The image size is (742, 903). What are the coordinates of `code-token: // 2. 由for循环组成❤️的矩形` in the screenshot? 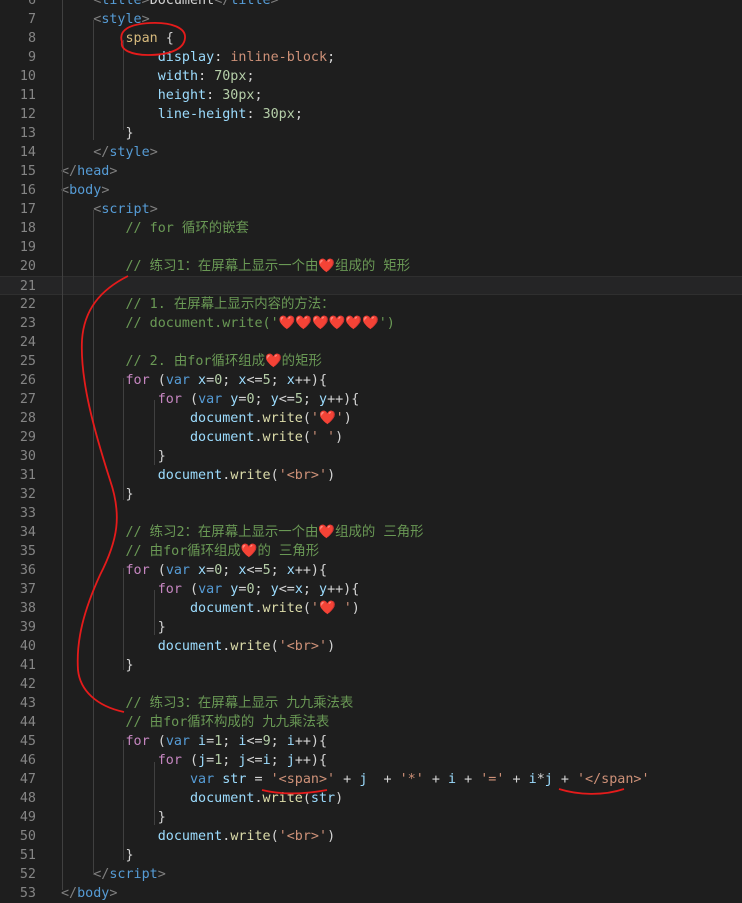 It's located at (191, 361).